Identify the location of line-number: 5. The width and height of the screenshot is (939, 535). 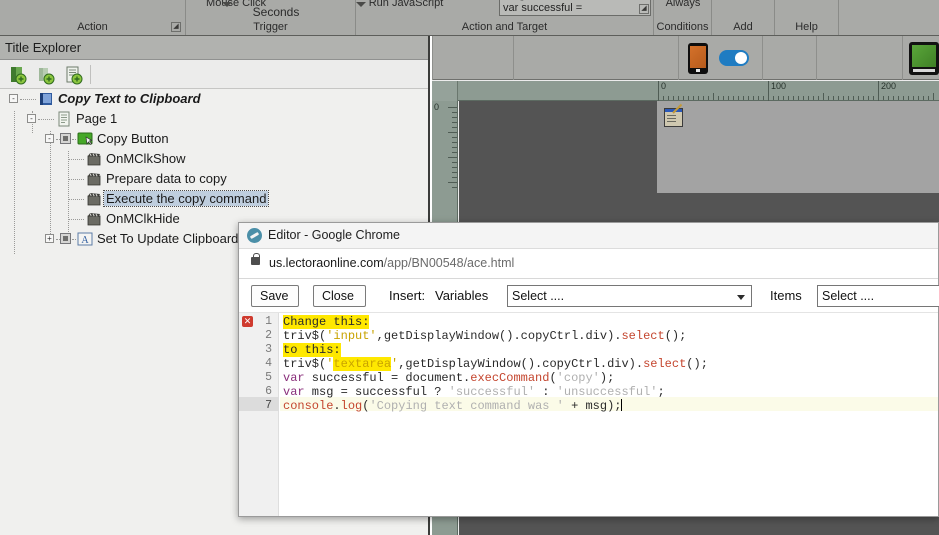
(268, 377).